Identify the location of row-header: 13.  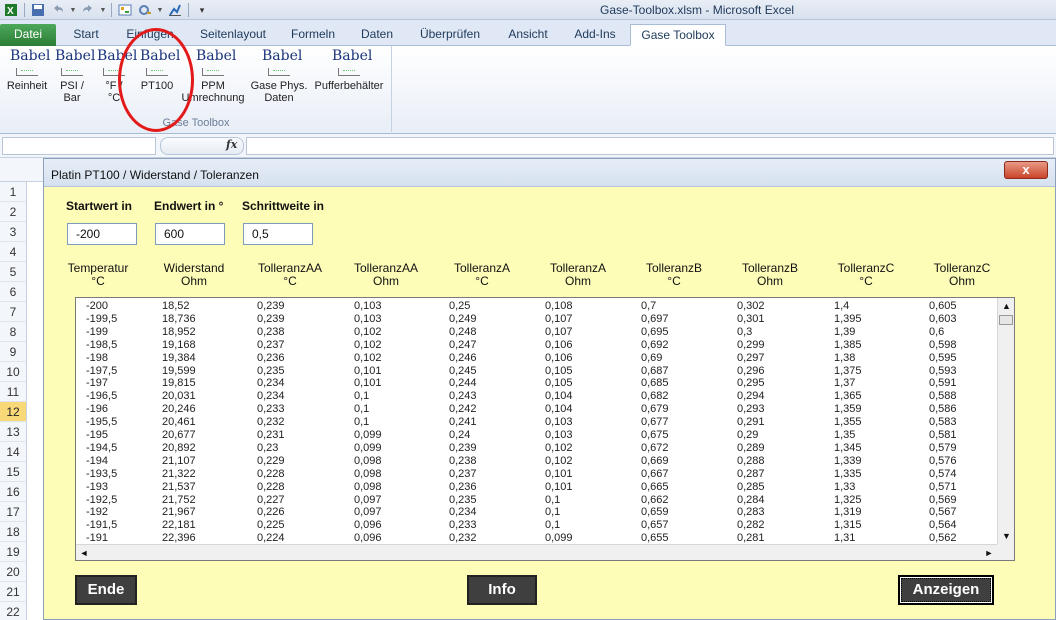
(13, 432).